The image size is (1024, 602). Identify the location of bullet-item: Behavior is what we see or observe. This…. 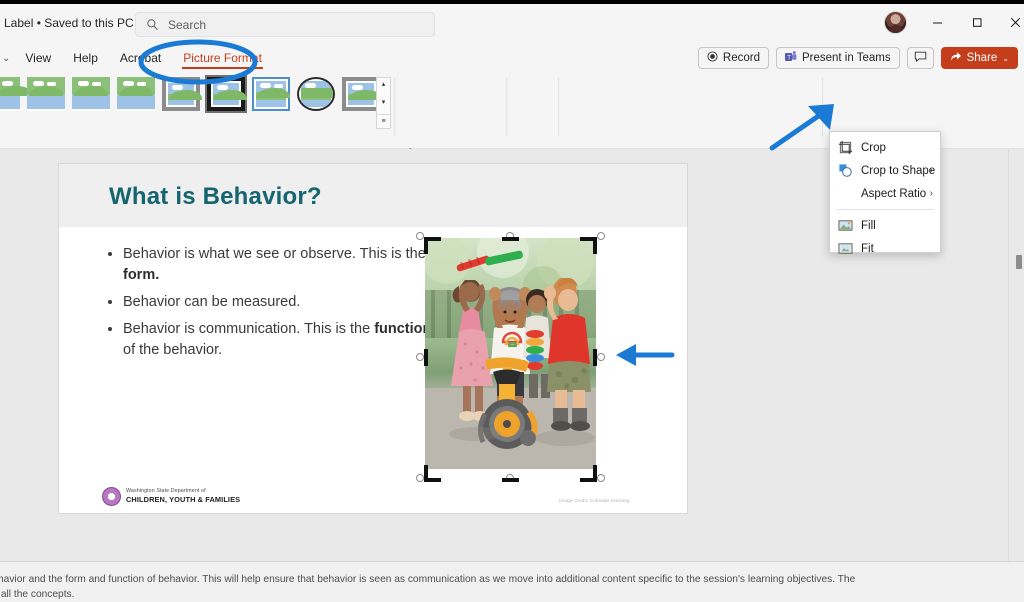
(279, 265).